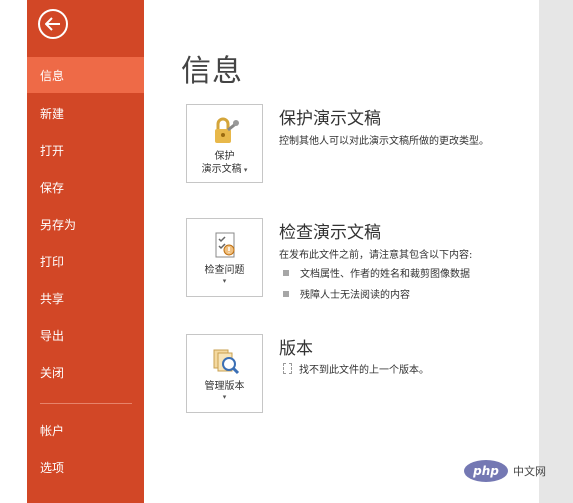  I want to click on list-item: 残障人士无法阅读的内容, so click(346, 293).